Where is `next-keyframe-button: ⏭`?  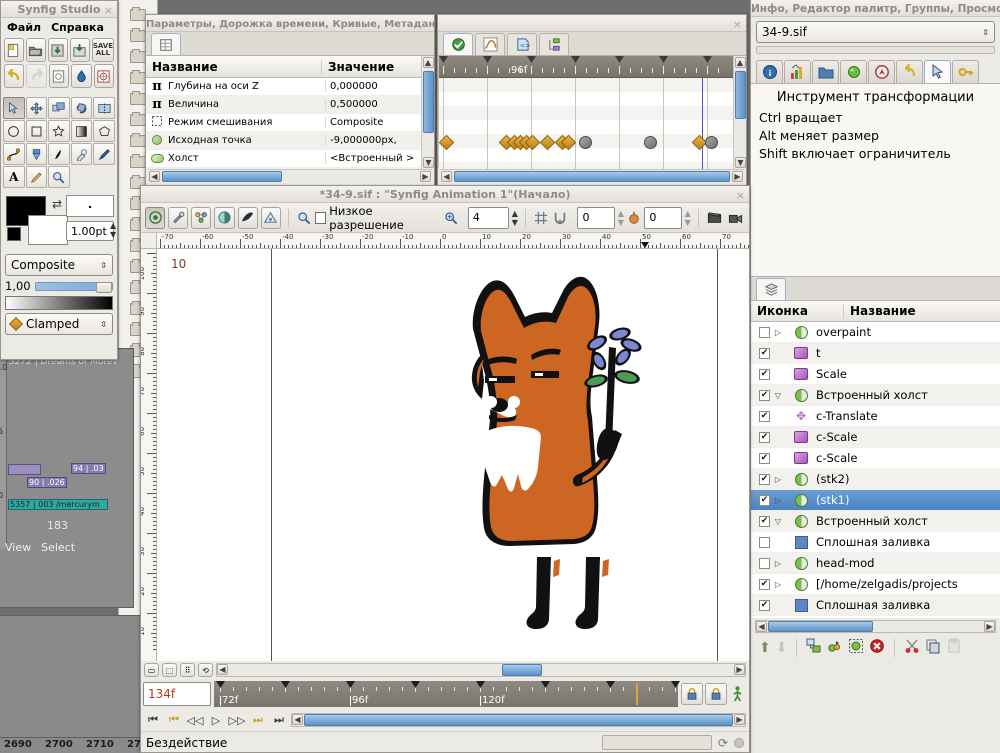 next-keyframe-button: ⏭ is located at coordinates (258, 720).